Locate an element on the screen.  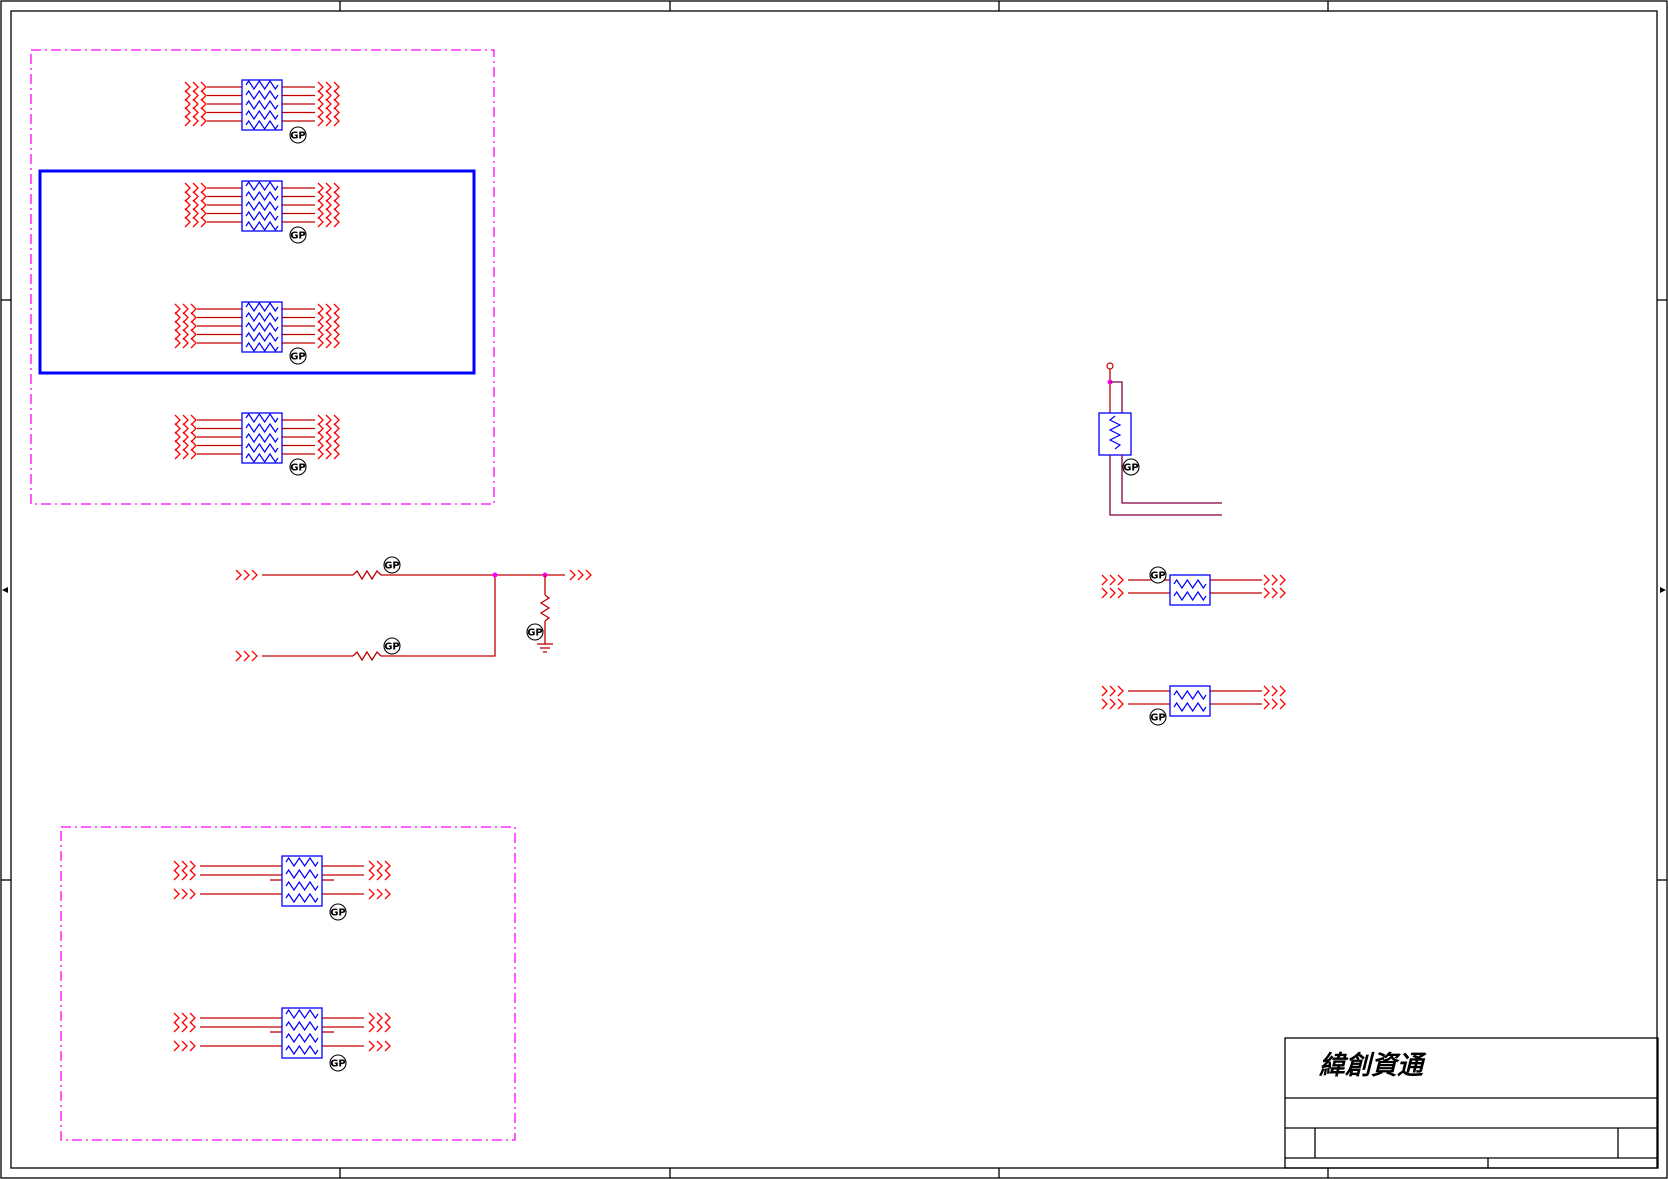
resistor-array-group-top: GP GP GP GP is located at coordinates (257, 277).